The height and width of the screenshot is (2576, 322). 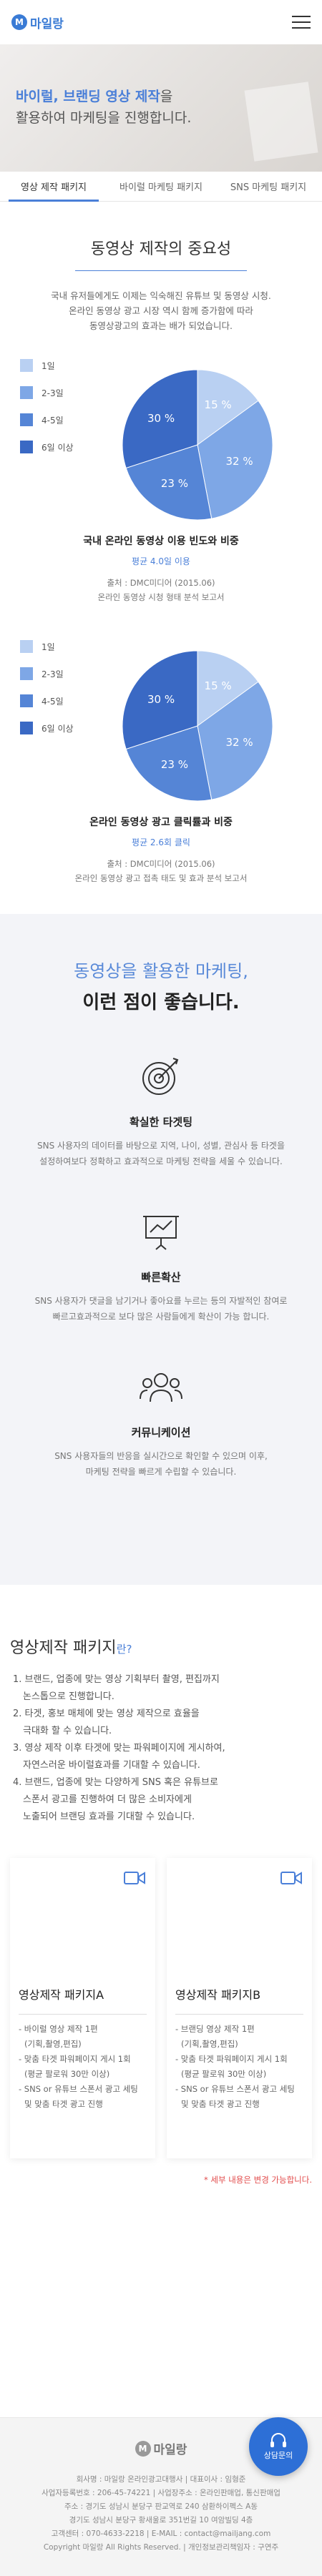 I want to click on legend-item: 6일 이상, so click(x=47, y=728).